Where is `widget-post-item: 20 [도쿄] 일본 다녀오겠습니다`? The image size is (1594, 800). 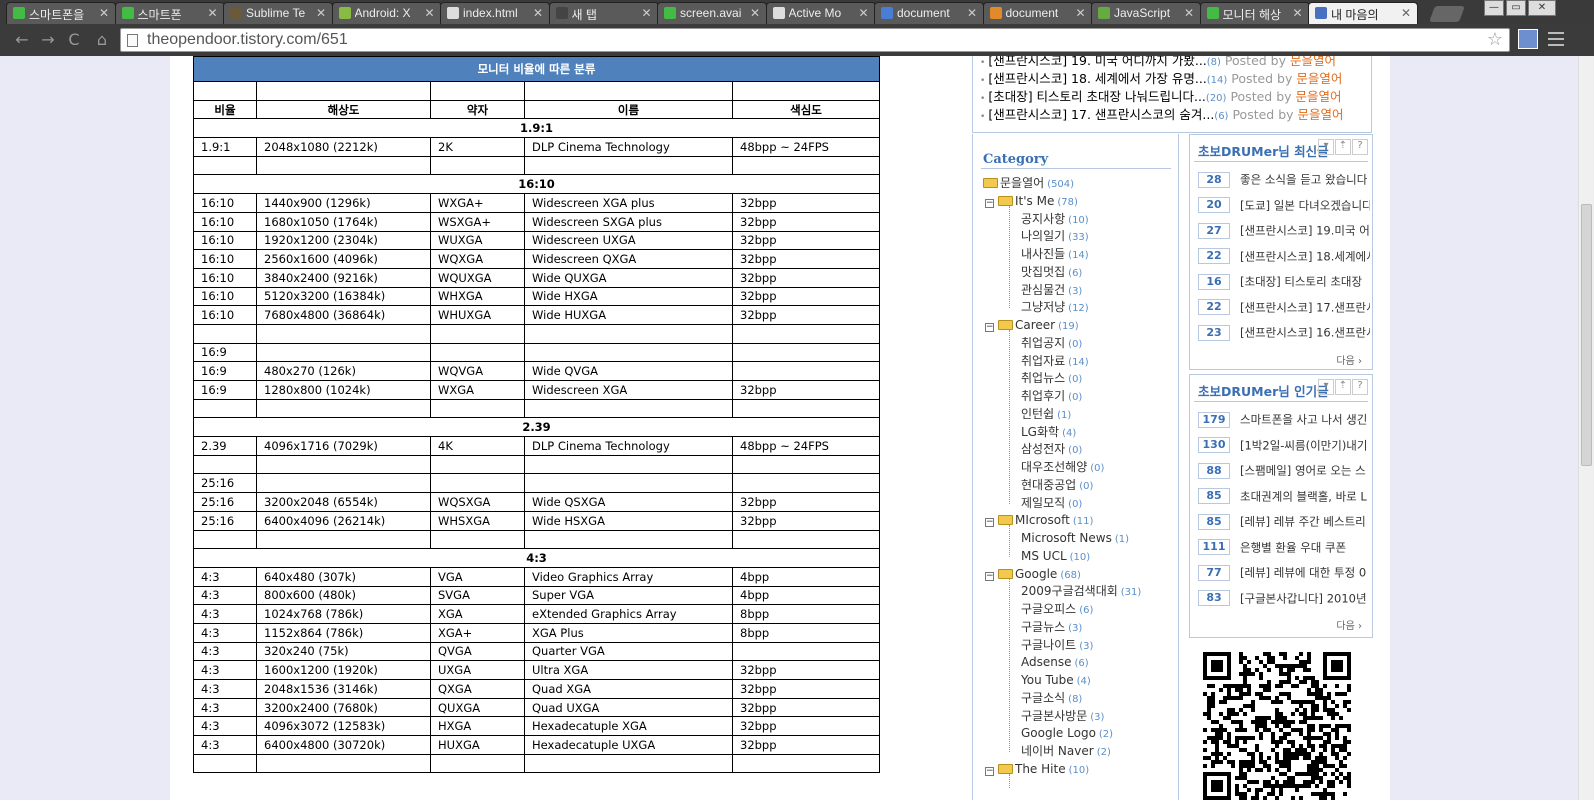 widget-post-item: 20 [도쿄] 일본 다녀오겠습니다 is located at coordinates (1284, 205).